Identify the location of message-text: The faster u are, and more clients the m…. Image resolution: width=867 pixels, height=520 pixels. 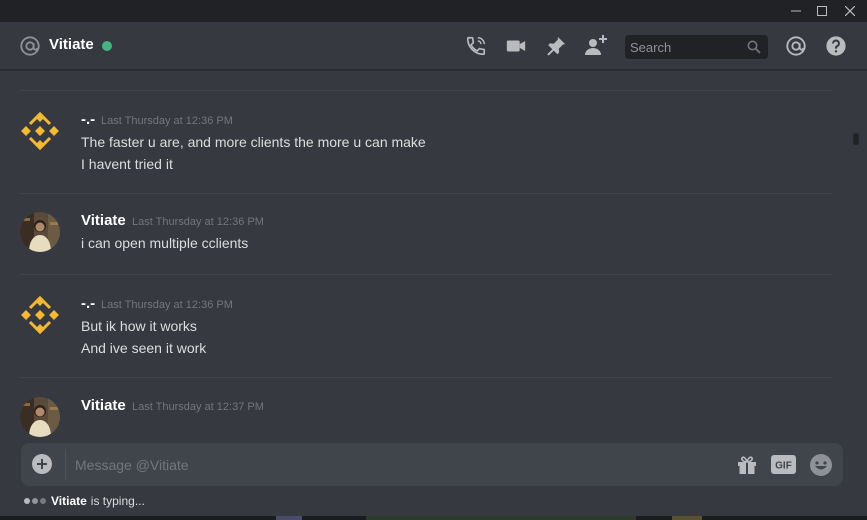
(253, 142).